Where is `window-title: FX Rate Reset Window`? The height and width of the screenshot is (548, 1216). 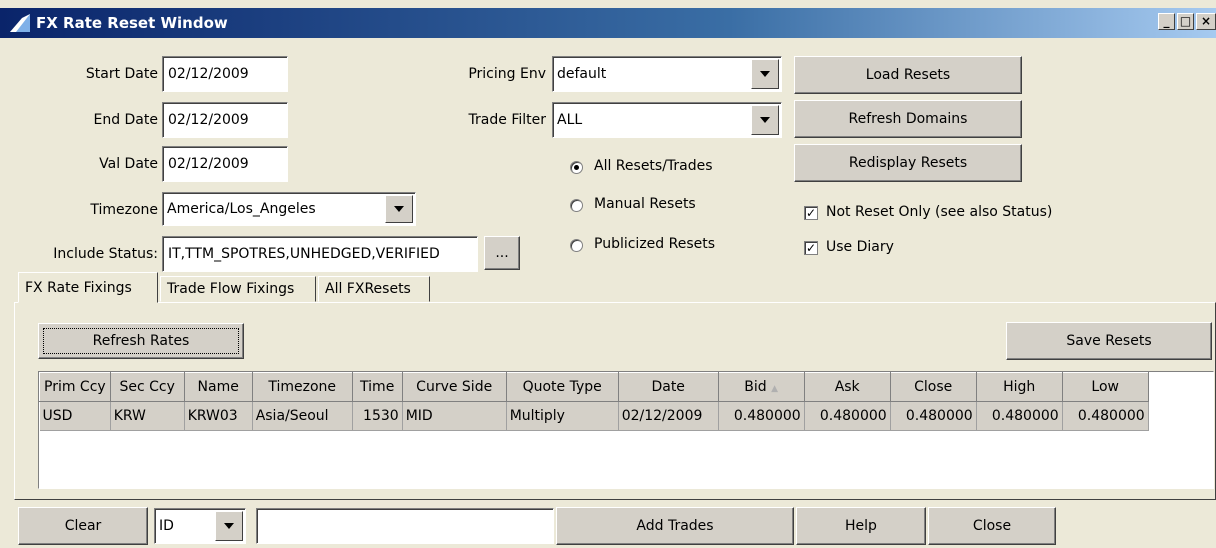 window-title: FX Rate Reset Window is located at coordinates (132, 23).